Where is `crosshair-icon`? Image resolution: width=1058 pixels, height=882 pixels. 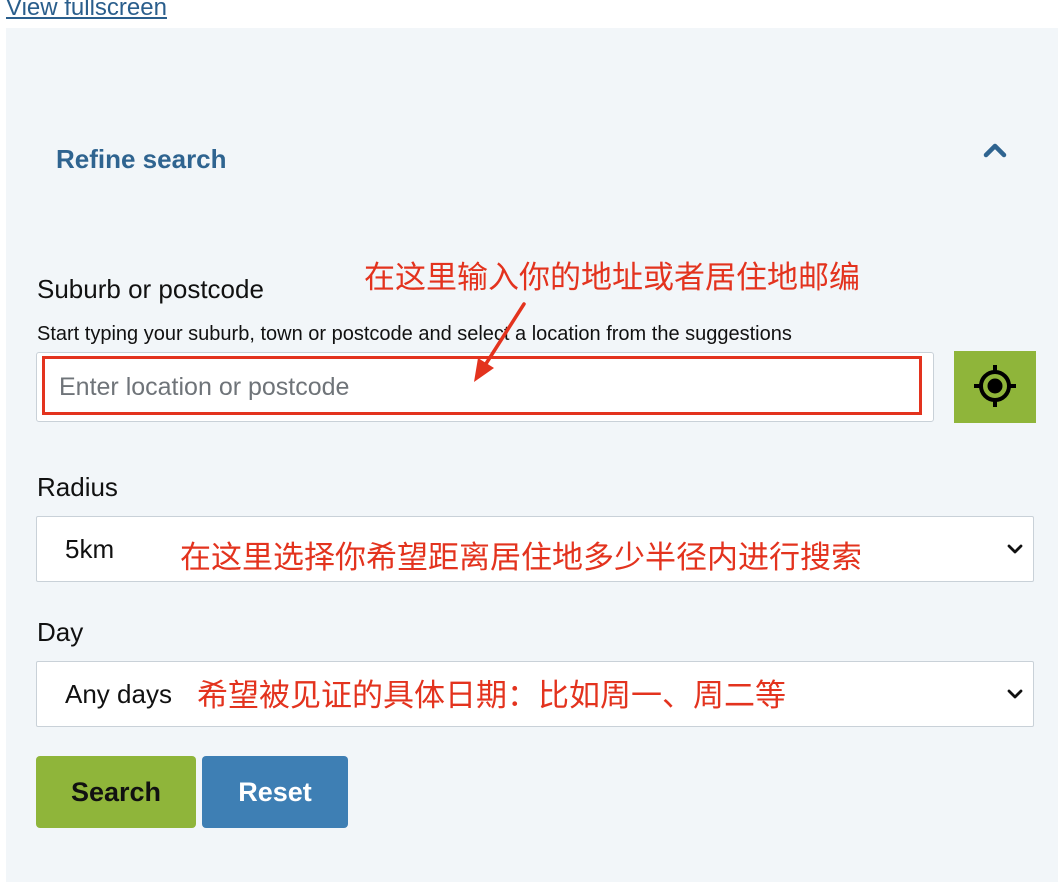
crosshair-icon is located at coordinates (995, 387).